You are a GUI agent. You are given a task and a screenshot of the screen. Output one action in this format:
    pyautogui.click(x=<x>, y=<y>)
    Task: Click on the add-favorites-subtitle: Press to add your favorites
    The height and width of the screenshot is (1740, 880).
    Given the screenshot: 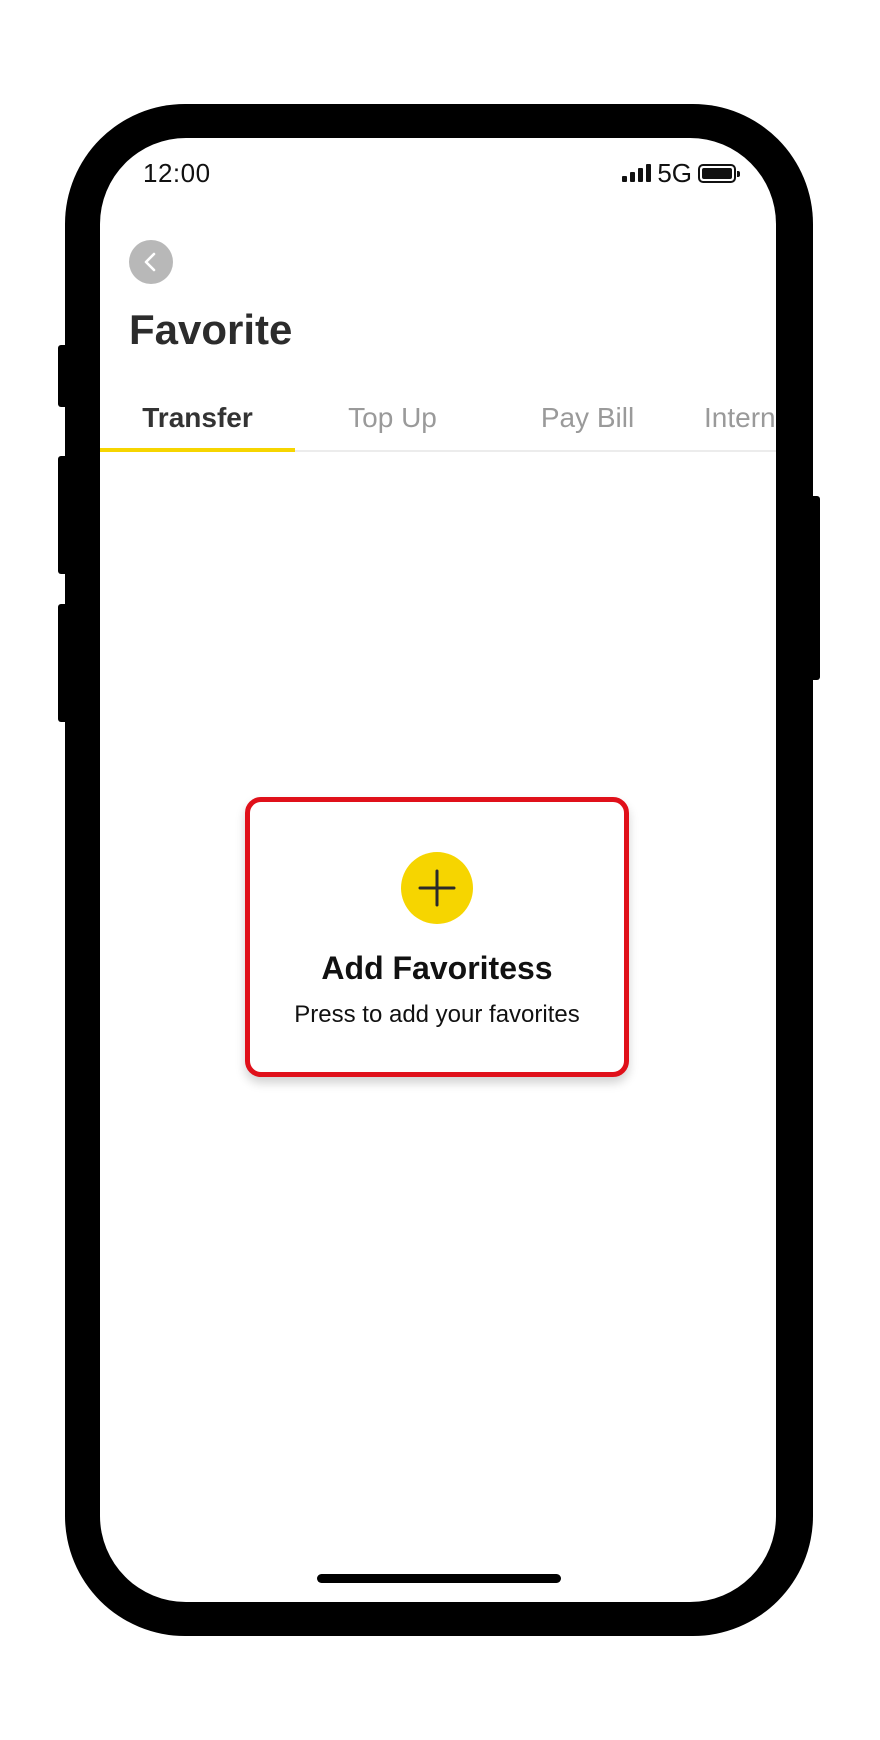 What is the action you would take?
    pyautogui.click(x=437, y=1014)
    